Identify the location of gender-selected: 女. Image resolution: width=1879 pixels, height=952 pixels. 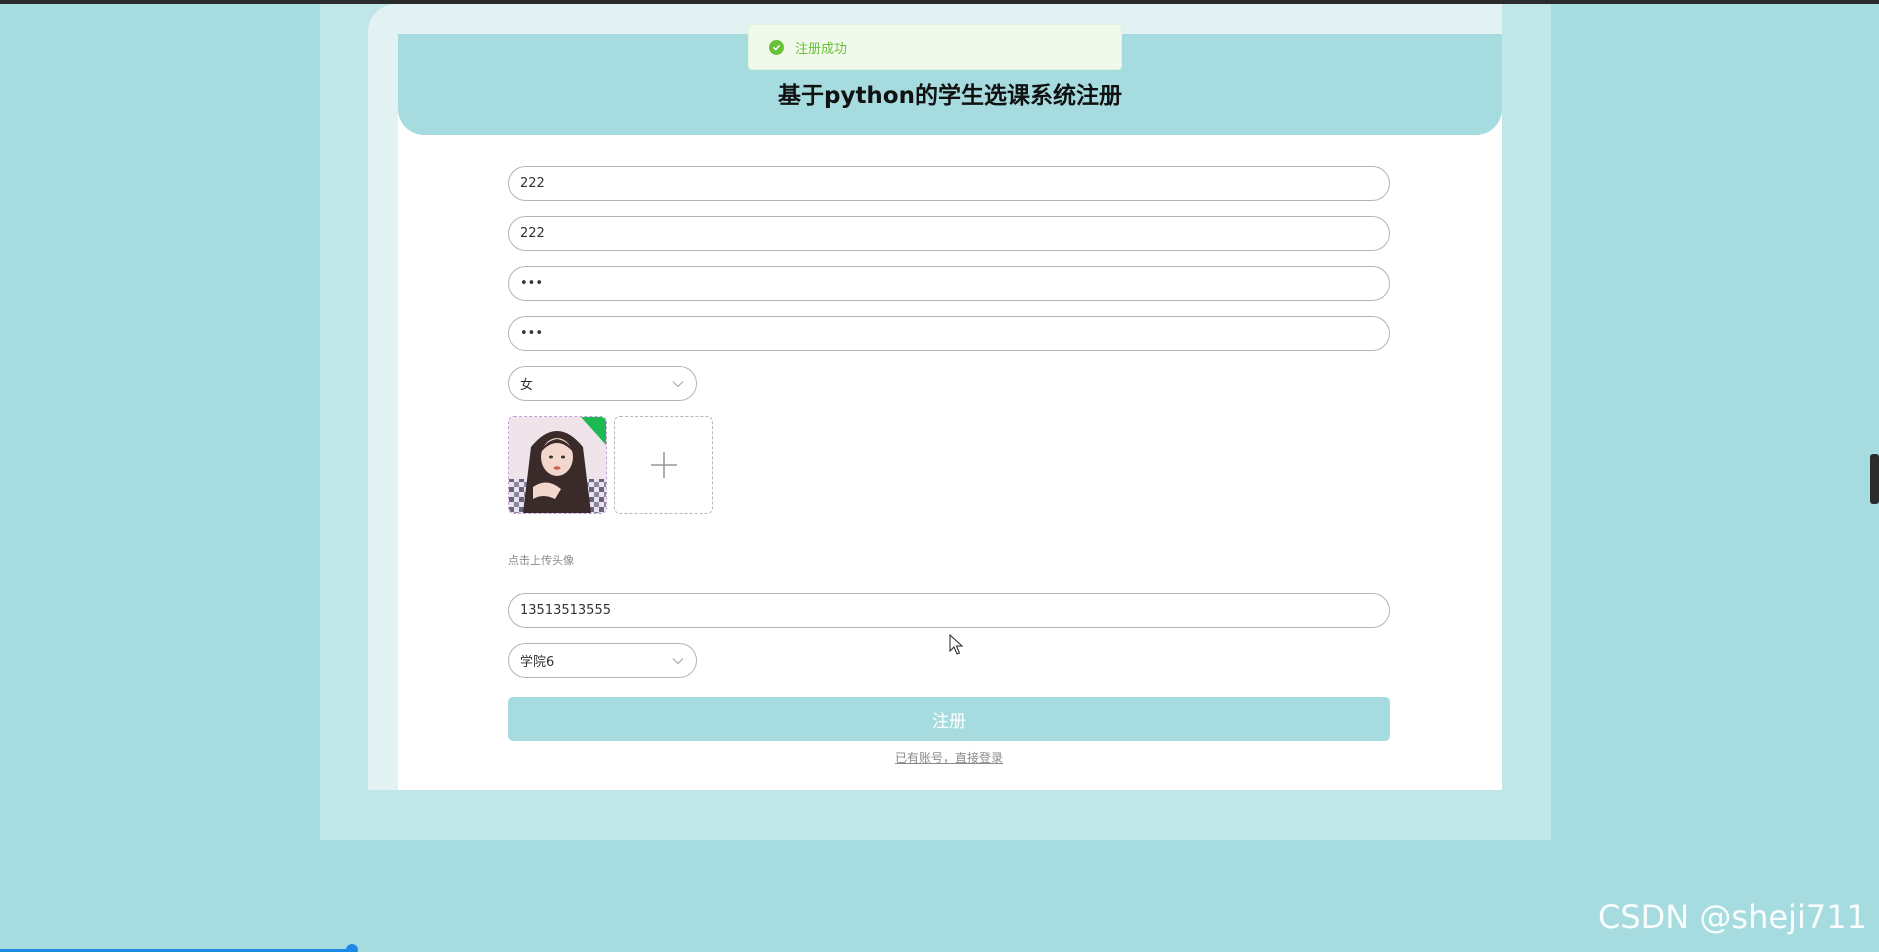
(527, 385).